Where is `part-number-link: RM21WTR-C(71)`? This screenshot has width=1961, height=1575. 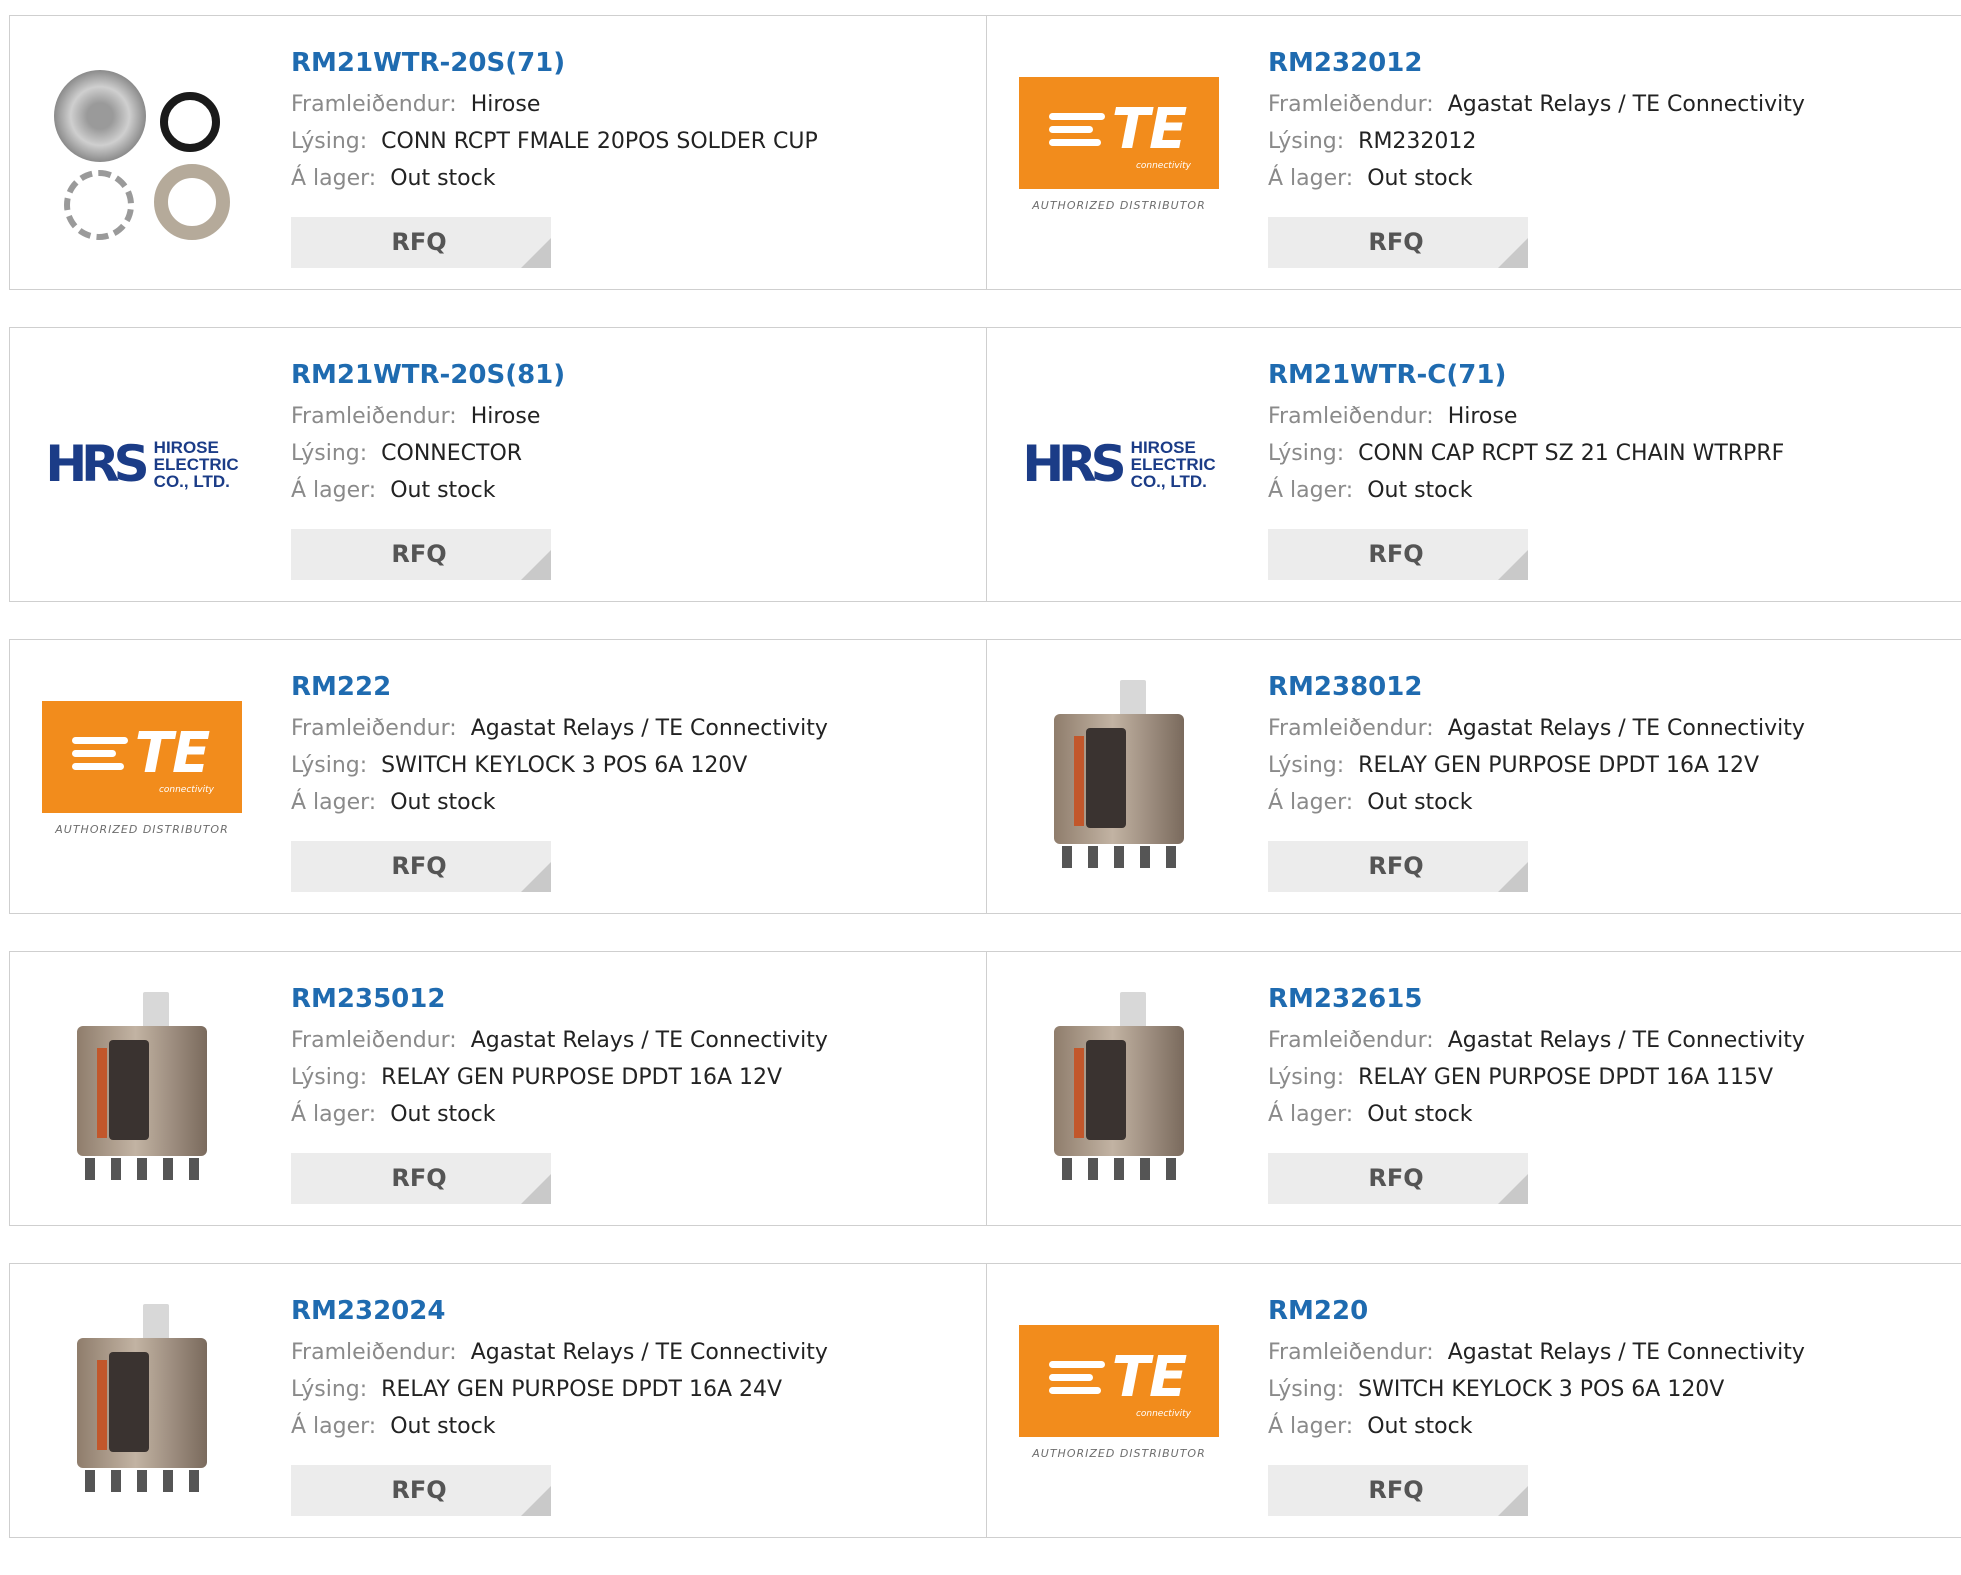
part-number-link: RM21WTR-C(71) is located at coordinates (1526, 375).